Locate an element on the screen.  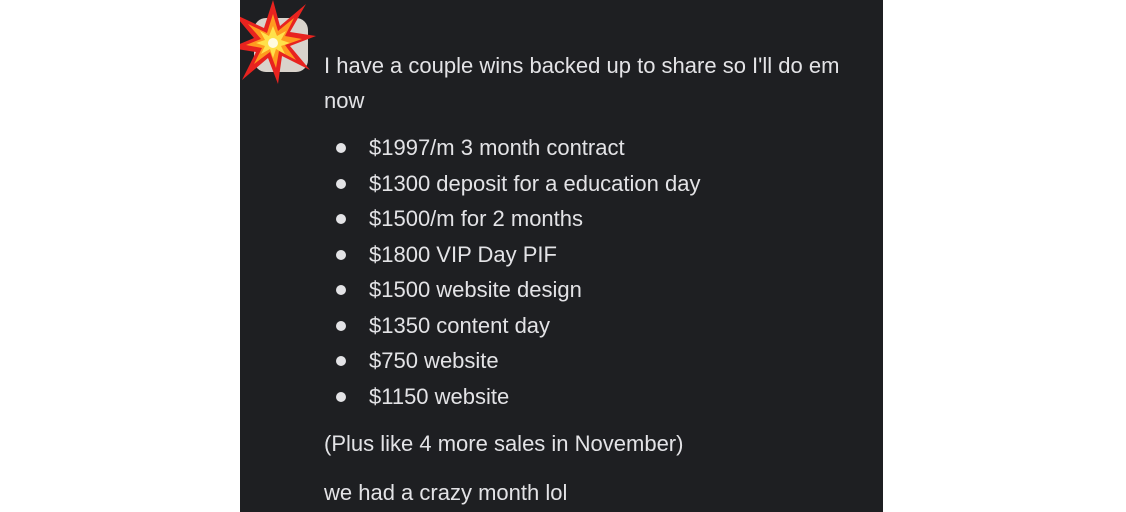
list-item-text: $750 website is located at coordinates (434, 360).